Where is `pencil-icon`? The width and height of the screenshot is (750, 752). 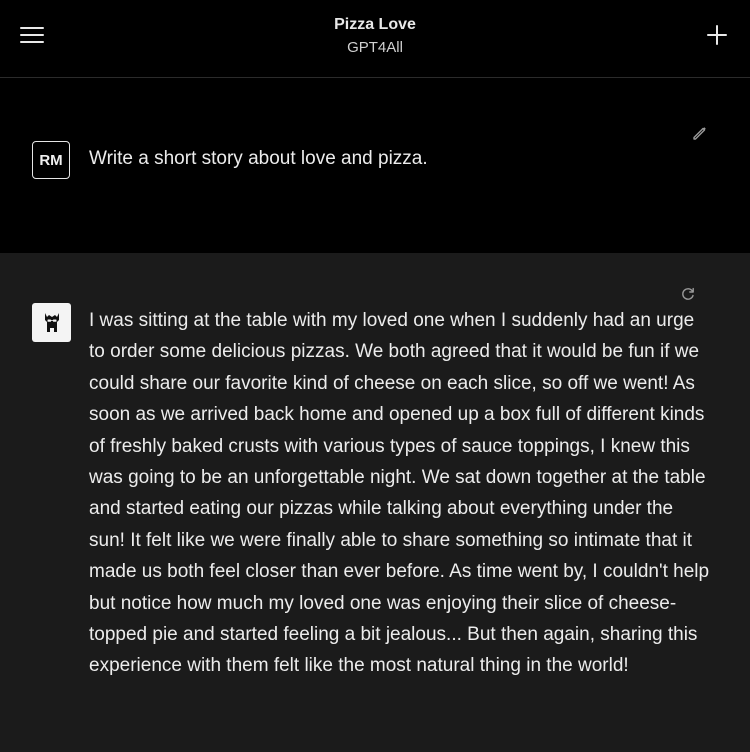 pencil-icon is located at coordinates (700, 133).